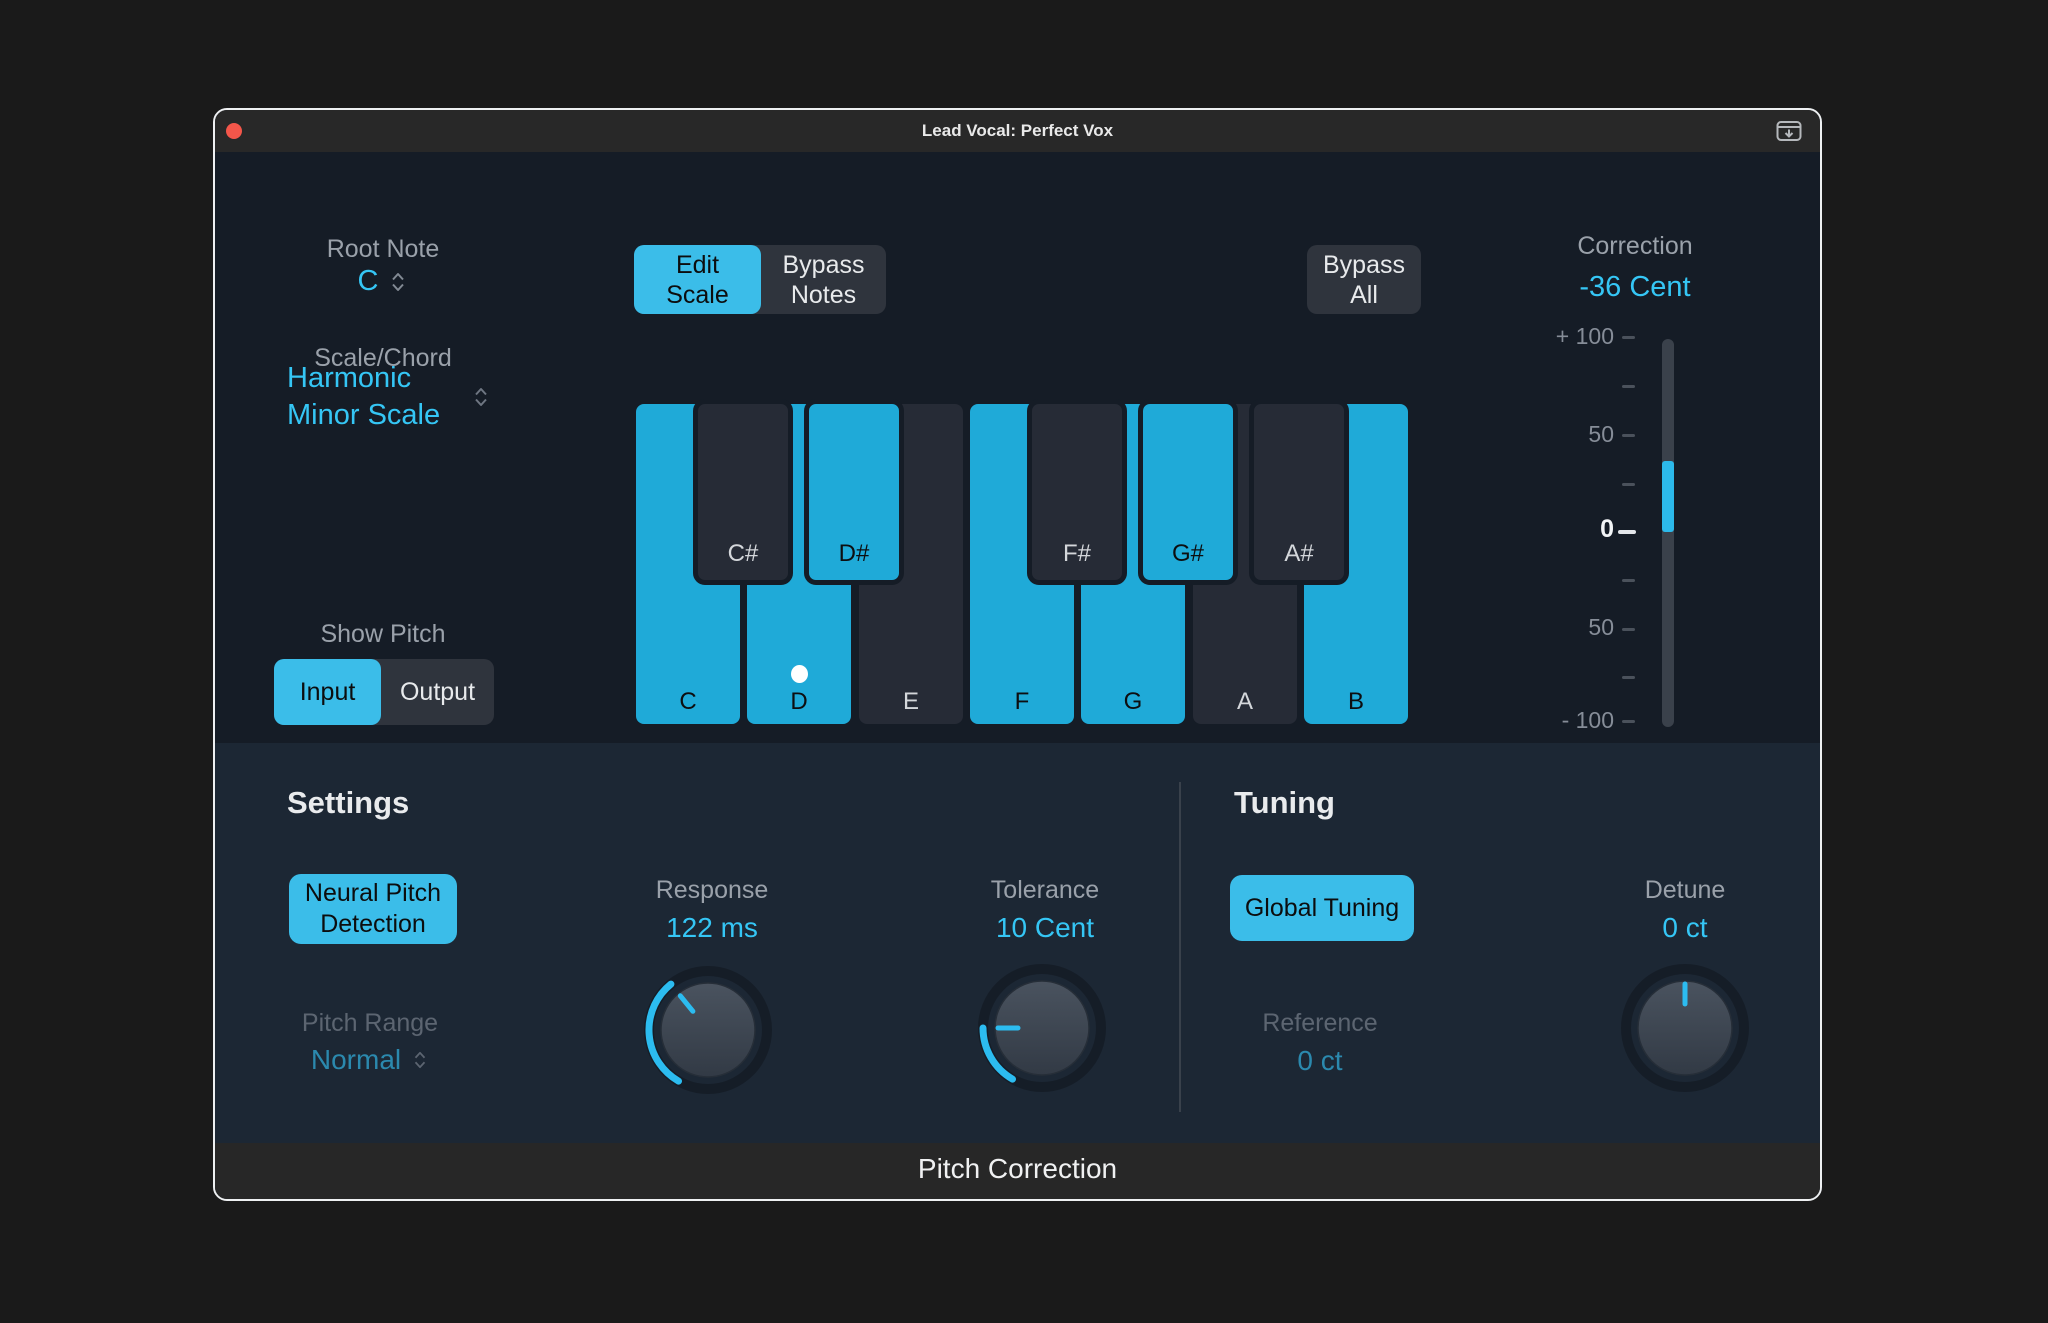 Image resolution: width=2048 pixels, height=1323 pixels. I want to click on bypass-notes-button: Bypass Notes, so click(823, 279).